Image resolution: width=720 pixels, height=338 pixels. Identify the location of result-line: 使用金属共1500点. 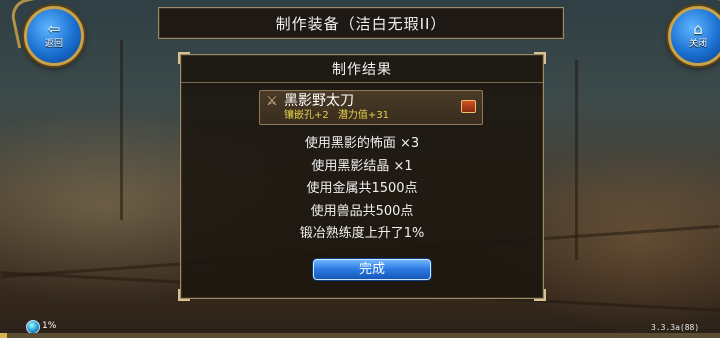
(362, 188).